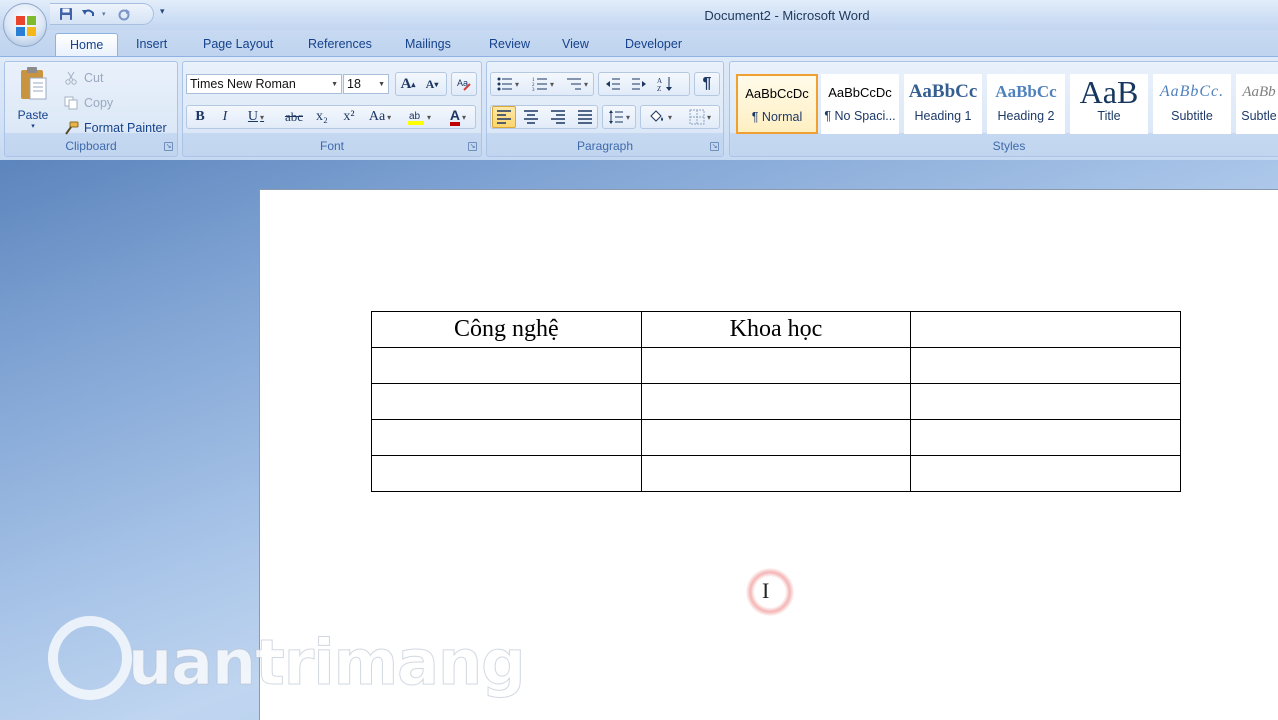  What do you see at coordinates (697, 117) in the screenshot?
I see `borders-icon` at bounding box center [697, 117].